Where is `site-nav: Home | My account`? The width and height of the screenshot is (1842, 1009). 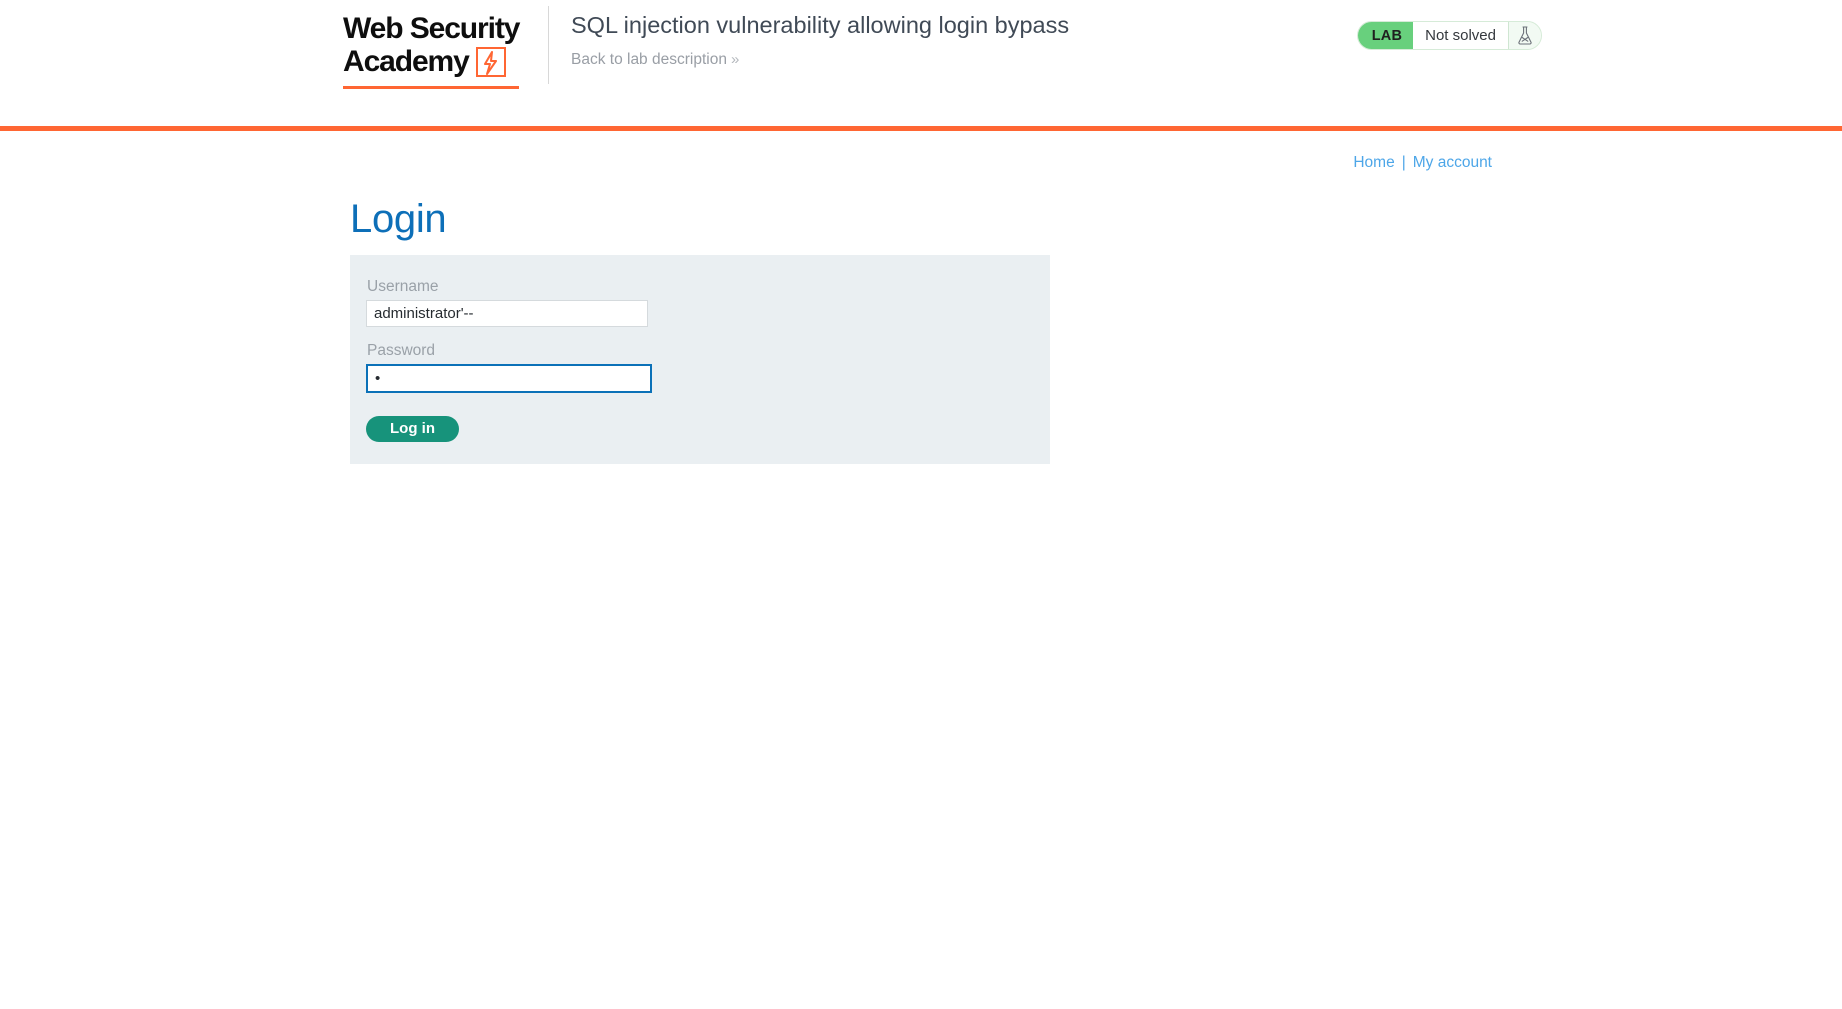 site-nav: Home | My account is located at coordinates (1422, 163).